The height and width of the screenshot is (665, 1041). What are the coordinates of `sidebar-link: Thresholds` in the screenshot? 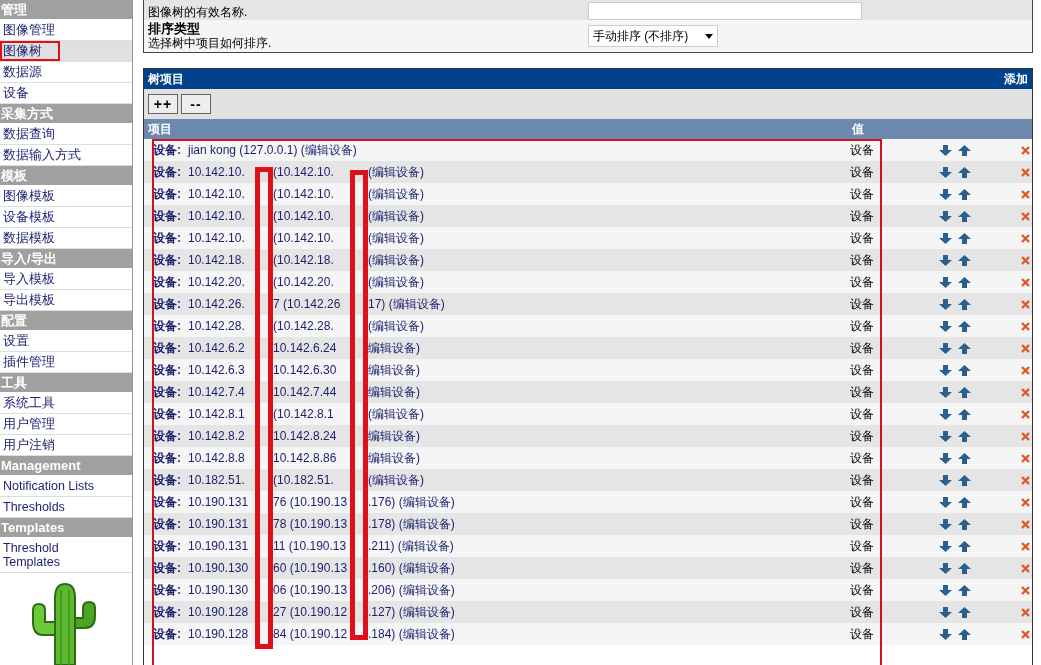 It's located at (34, 507).